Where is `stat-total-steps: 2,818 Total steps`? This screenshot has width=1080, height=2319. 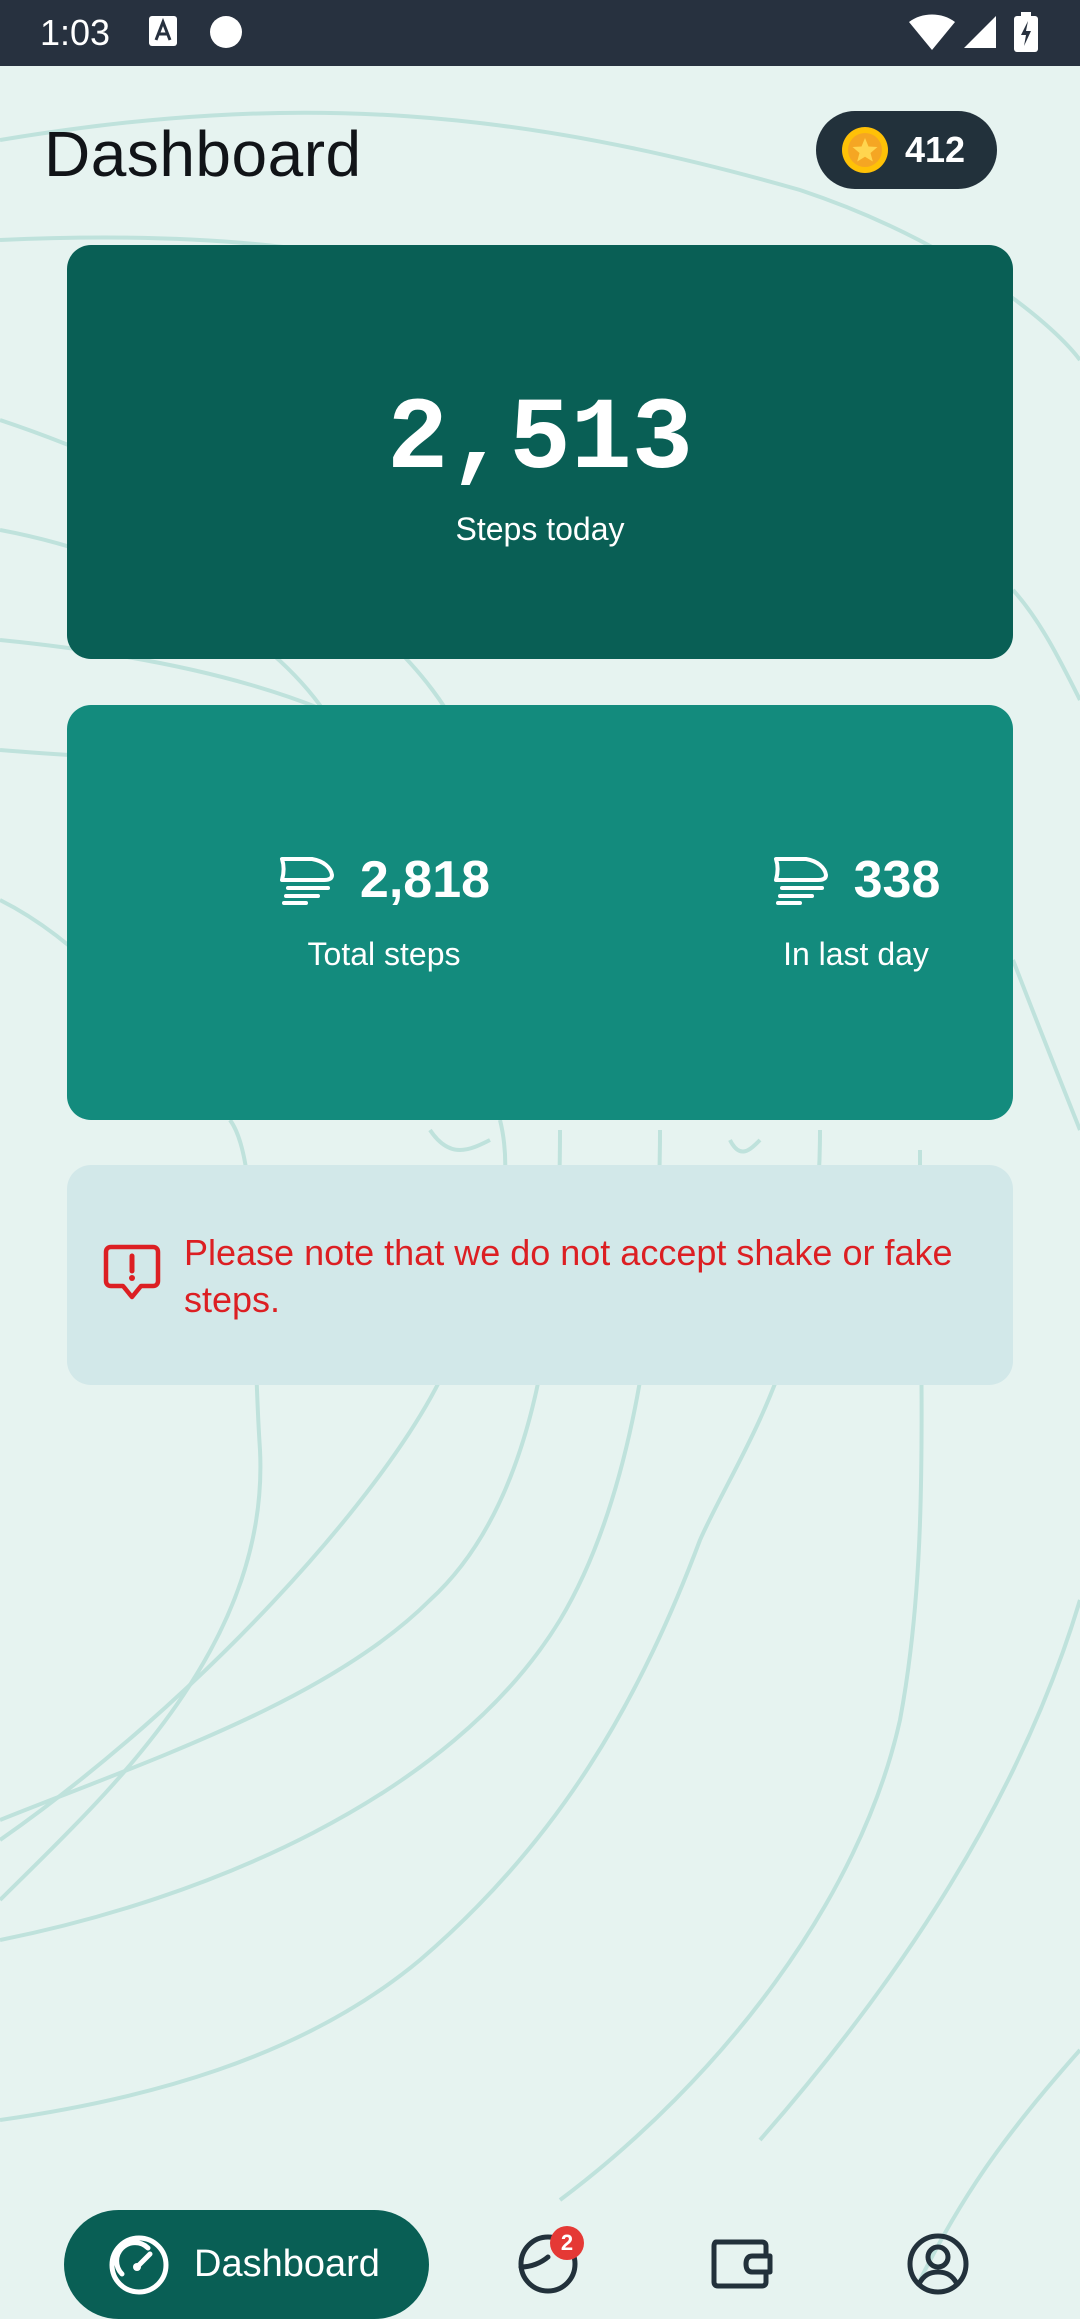
stat-total-steps: 2,818 Total steps is located at coordinates (384, 910).